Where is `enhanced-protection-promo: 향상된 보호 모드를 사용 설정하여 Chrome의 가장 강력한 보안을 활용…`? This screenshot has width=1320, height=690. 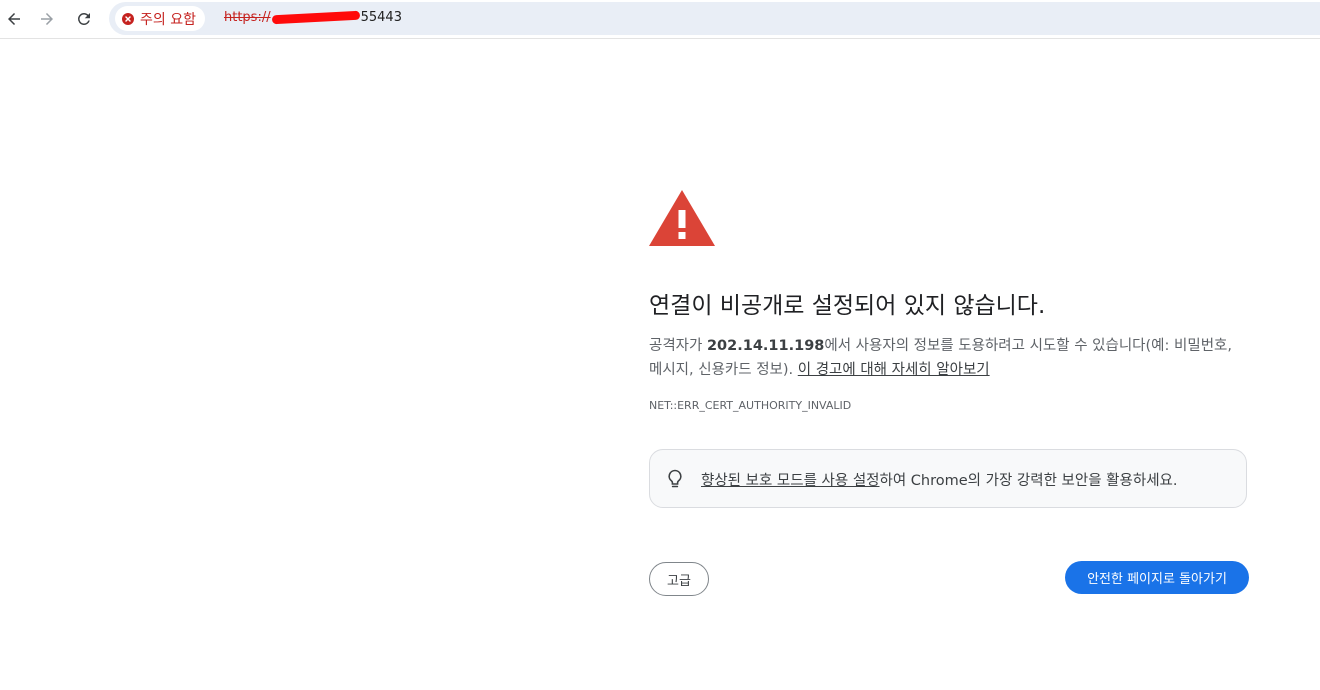
enhanced-protection-promo: 향상된 보호 모드를 사용 설정하여 Chrome의 가장 강력한 보안을 활용… is located at coordinates (948, 478).